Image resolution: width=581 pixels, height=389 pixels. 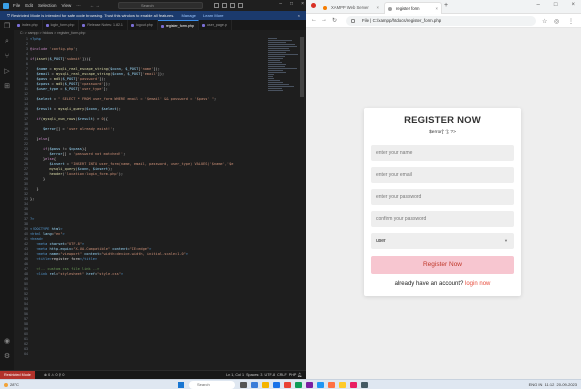 I want to click on tab-user-page: user_page.p, so click(x=215, y=25).